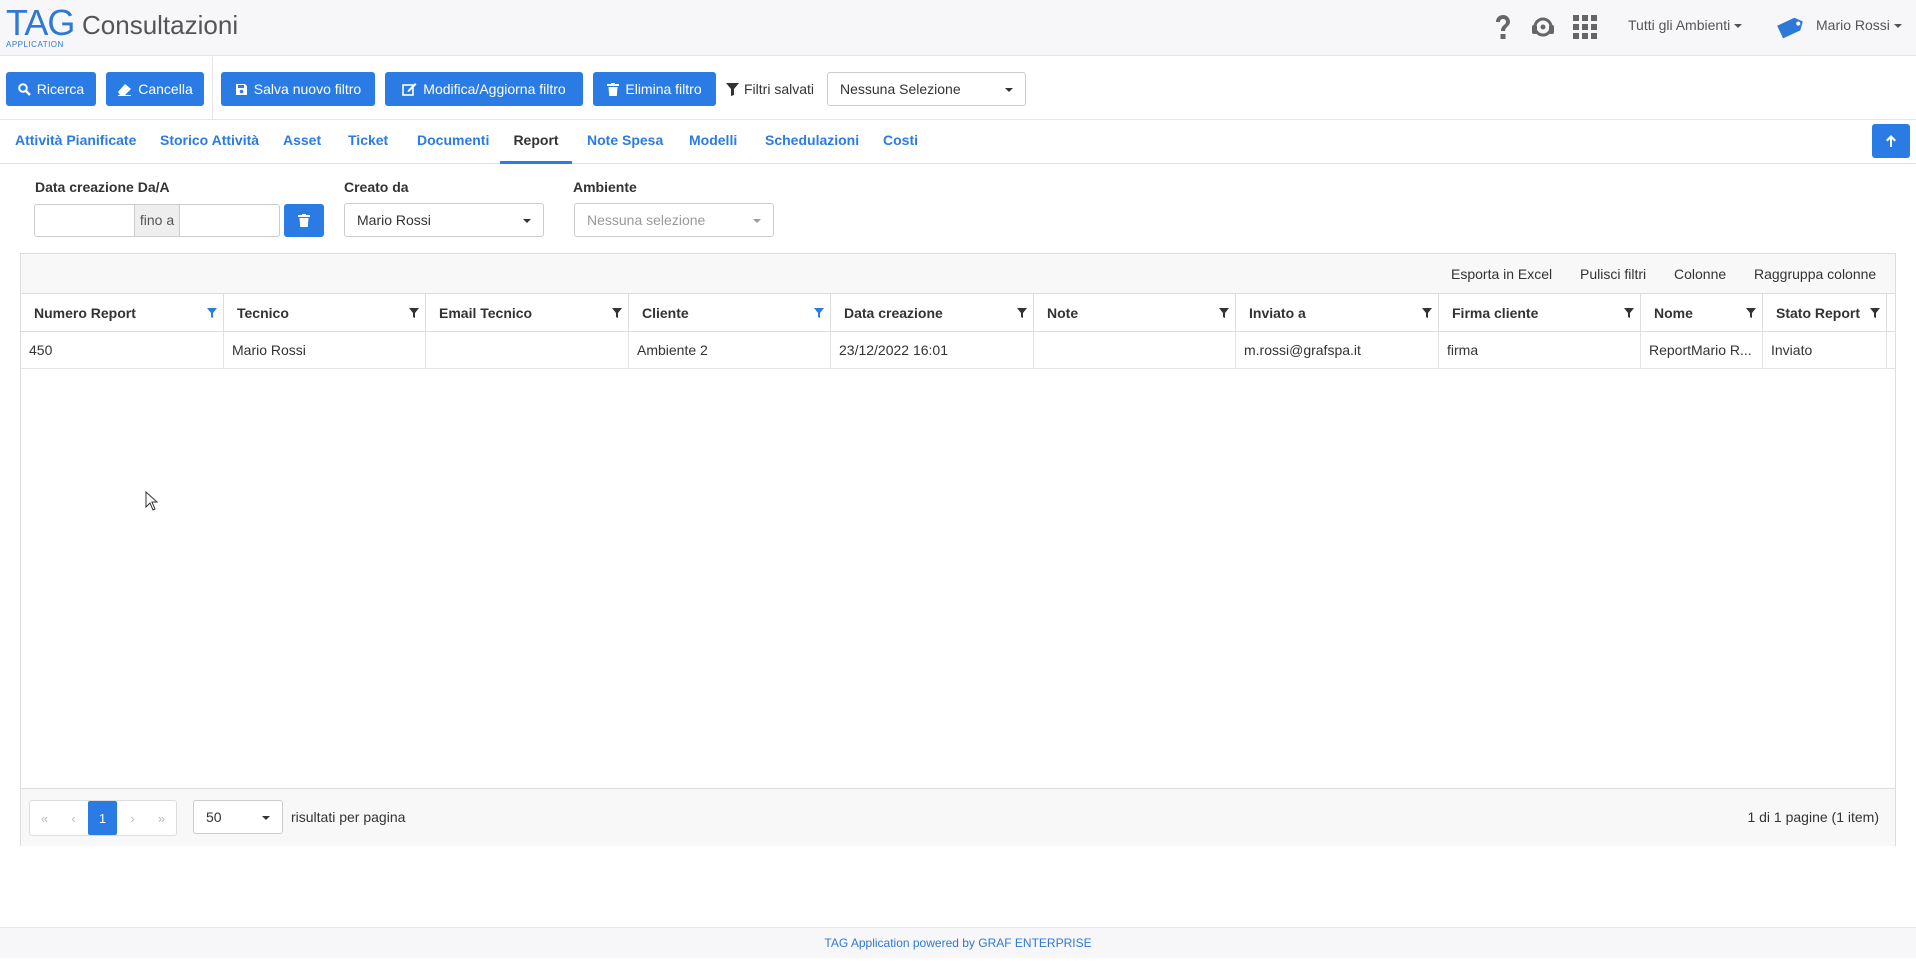 The image size is (1916, 968). Describe the element at coordinates (1540, 313) in the screenshot. I see `column-header: Firma cliente` at that location.